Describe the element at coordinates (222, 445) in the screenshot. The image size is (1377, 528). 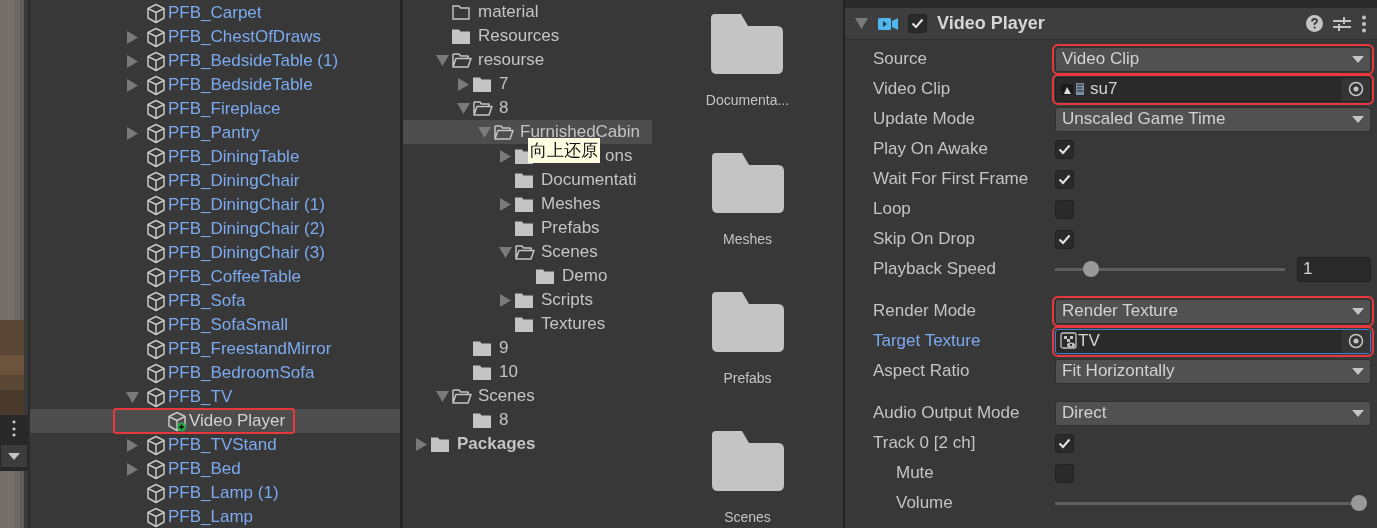
I see `hierarchy-item-name: PFB_TVStand` at that location.